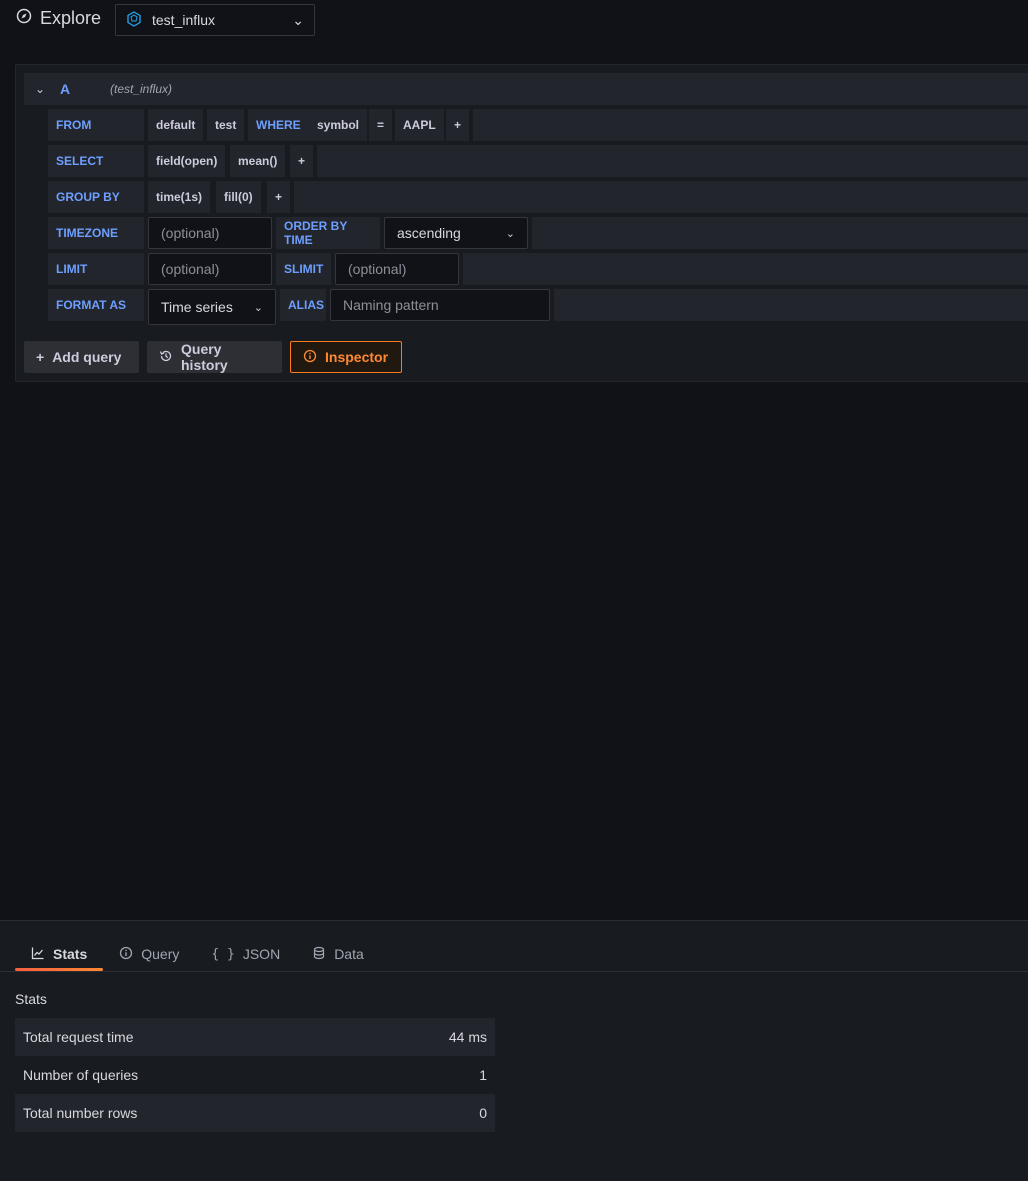 This screenshot has height=1181, width=1028. Describe the element at coordinates (81, 1075) in the screenshot. I see `stat-label: Number of queries` at that location.